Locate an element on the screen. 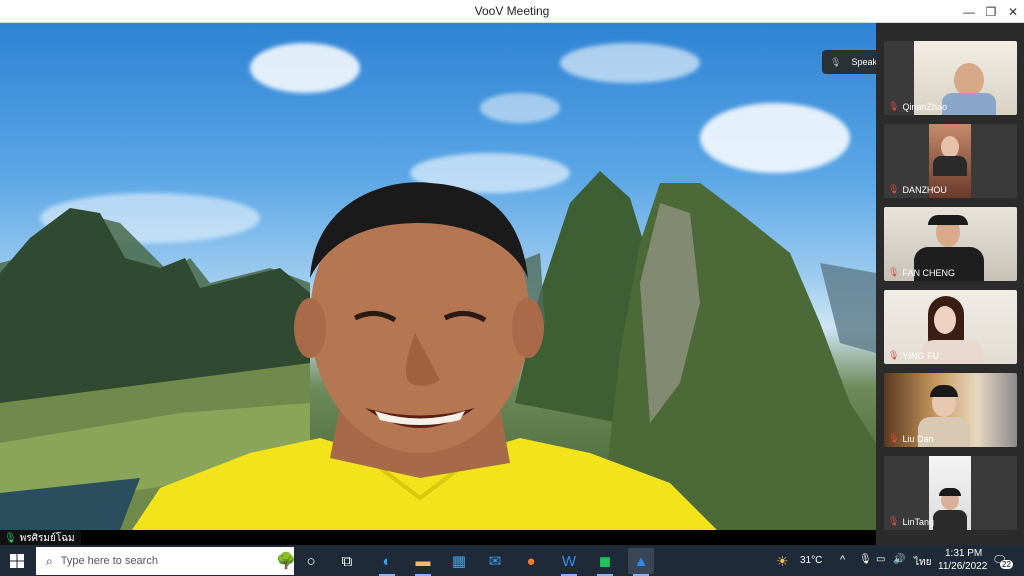 The image size is (1024, 576). microphone-icon: 🎙 is located at coordinates (836, 61).